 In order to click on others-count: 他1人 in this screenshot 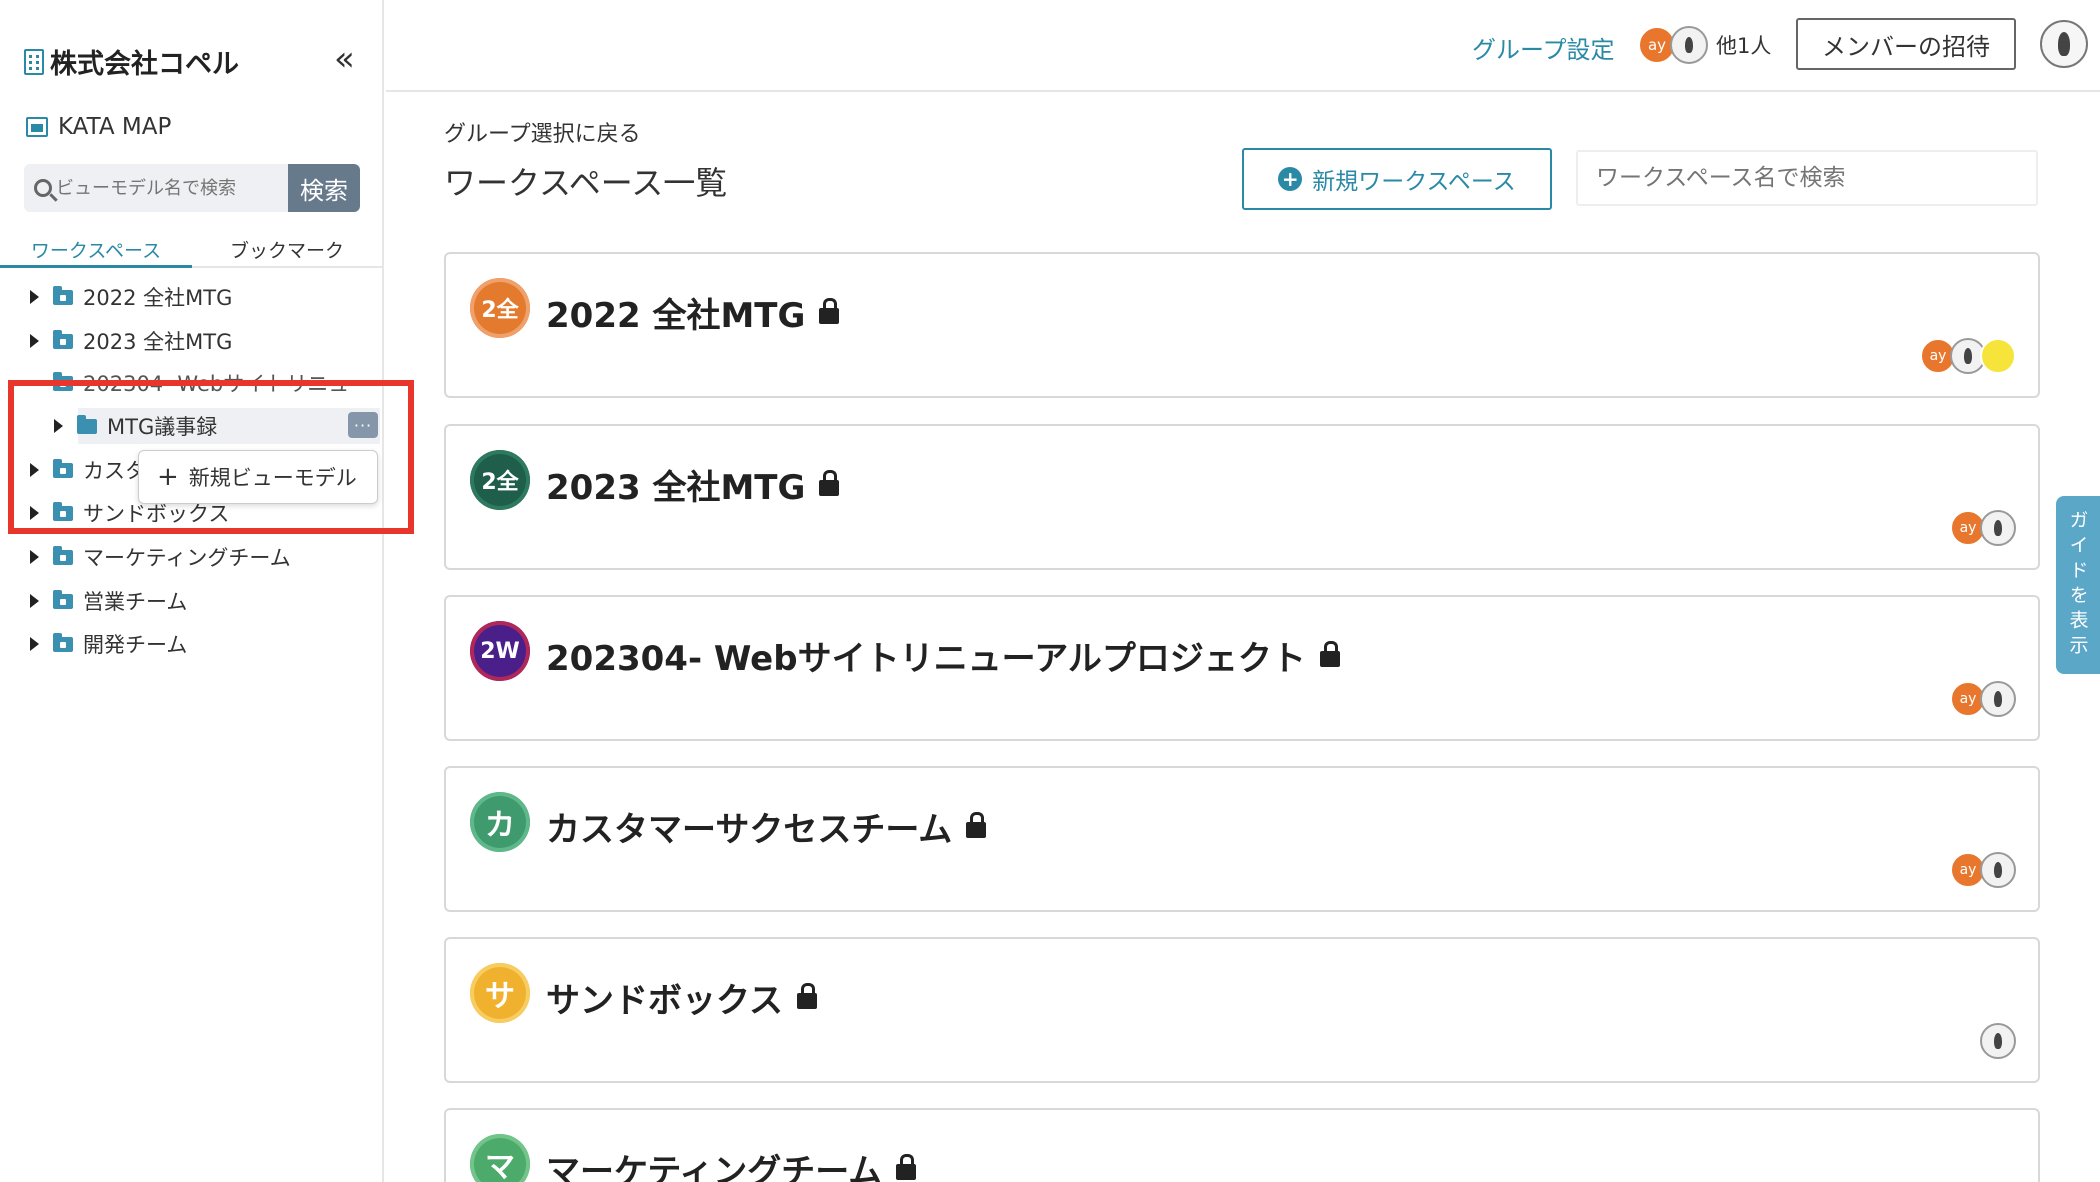, I will do `click(1744, 46)`.